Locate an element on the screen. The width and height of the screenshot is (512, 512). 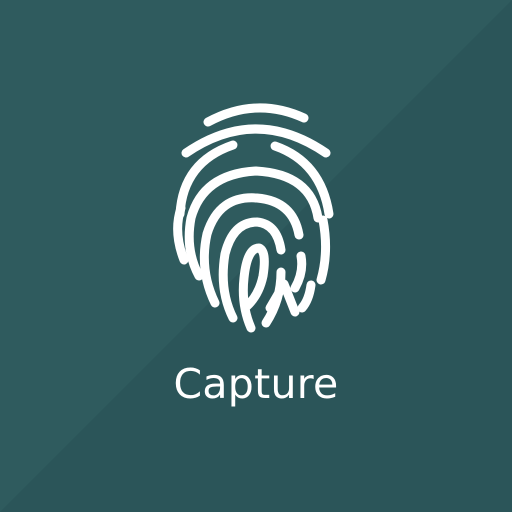
fingerprint-icon is located at coordinates (253, 218).